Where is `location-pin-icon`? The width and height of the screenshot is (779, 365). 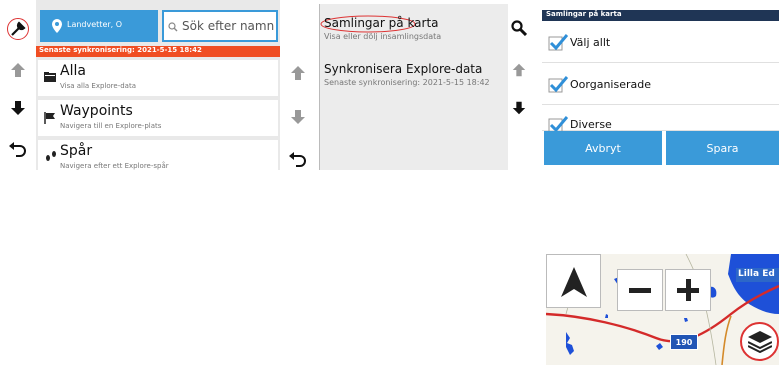 location-pin-icon is located at coordinates (57, 26).